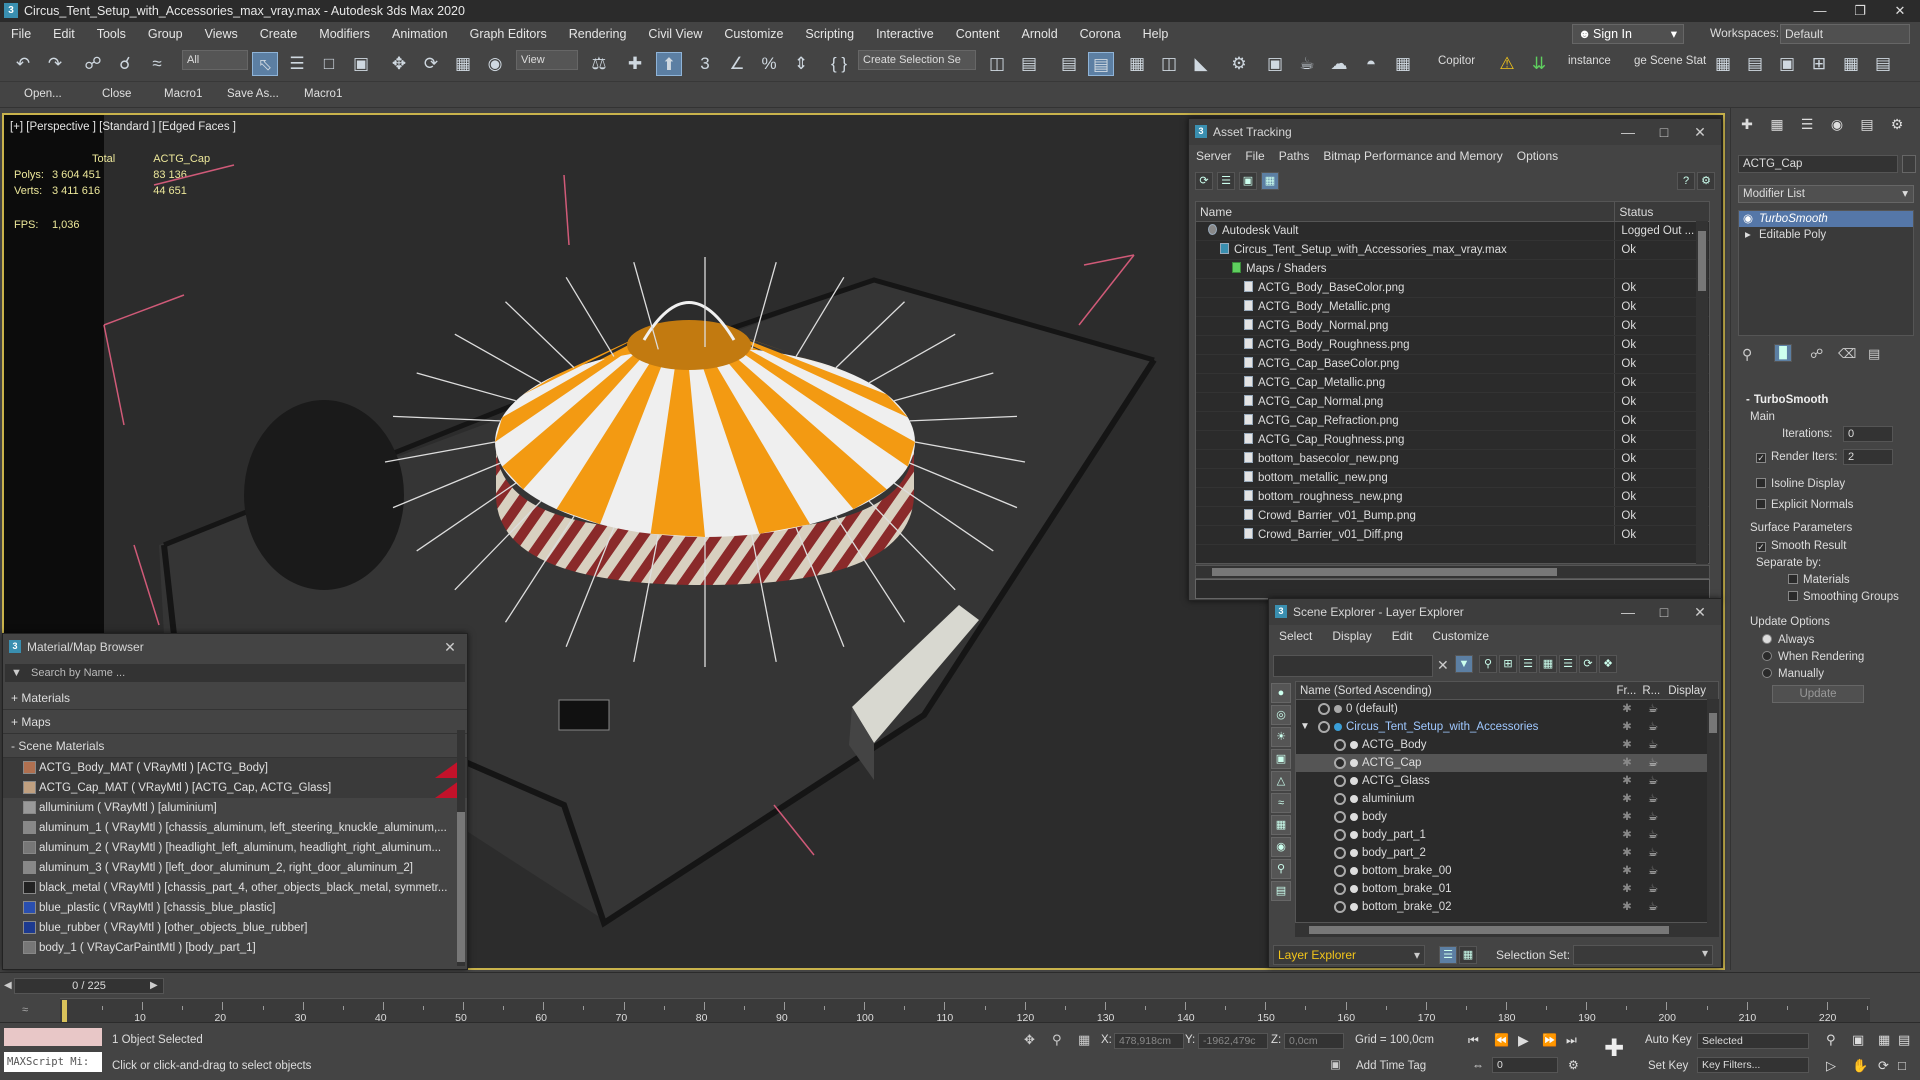  I want to click on asset-row: ACTG_Body_Normal.png Ok, so click(1452, 326).